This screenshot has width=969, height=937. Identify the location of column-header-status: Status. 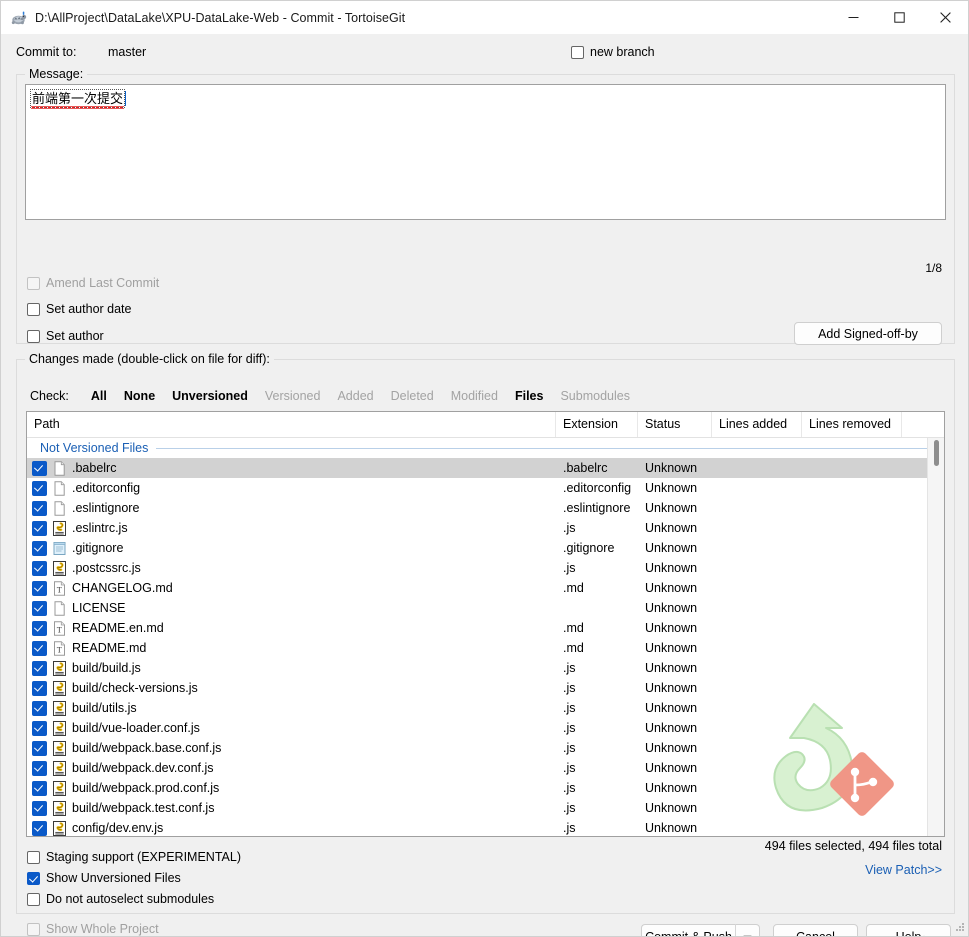
(675, 424).